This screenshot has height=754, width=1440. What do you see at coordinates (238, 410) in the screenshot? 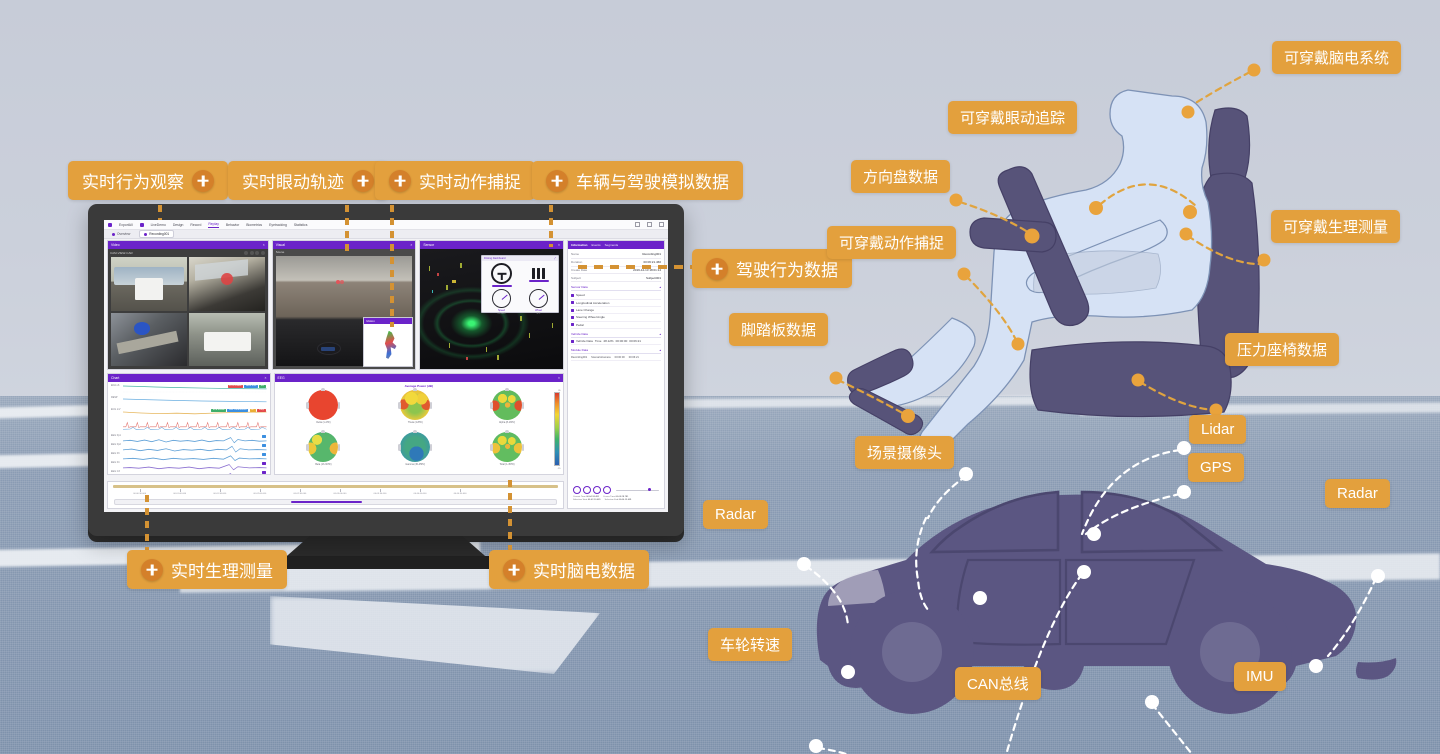
I see `legend-chip: Skin Conductance` at bounding box center [238, 410].